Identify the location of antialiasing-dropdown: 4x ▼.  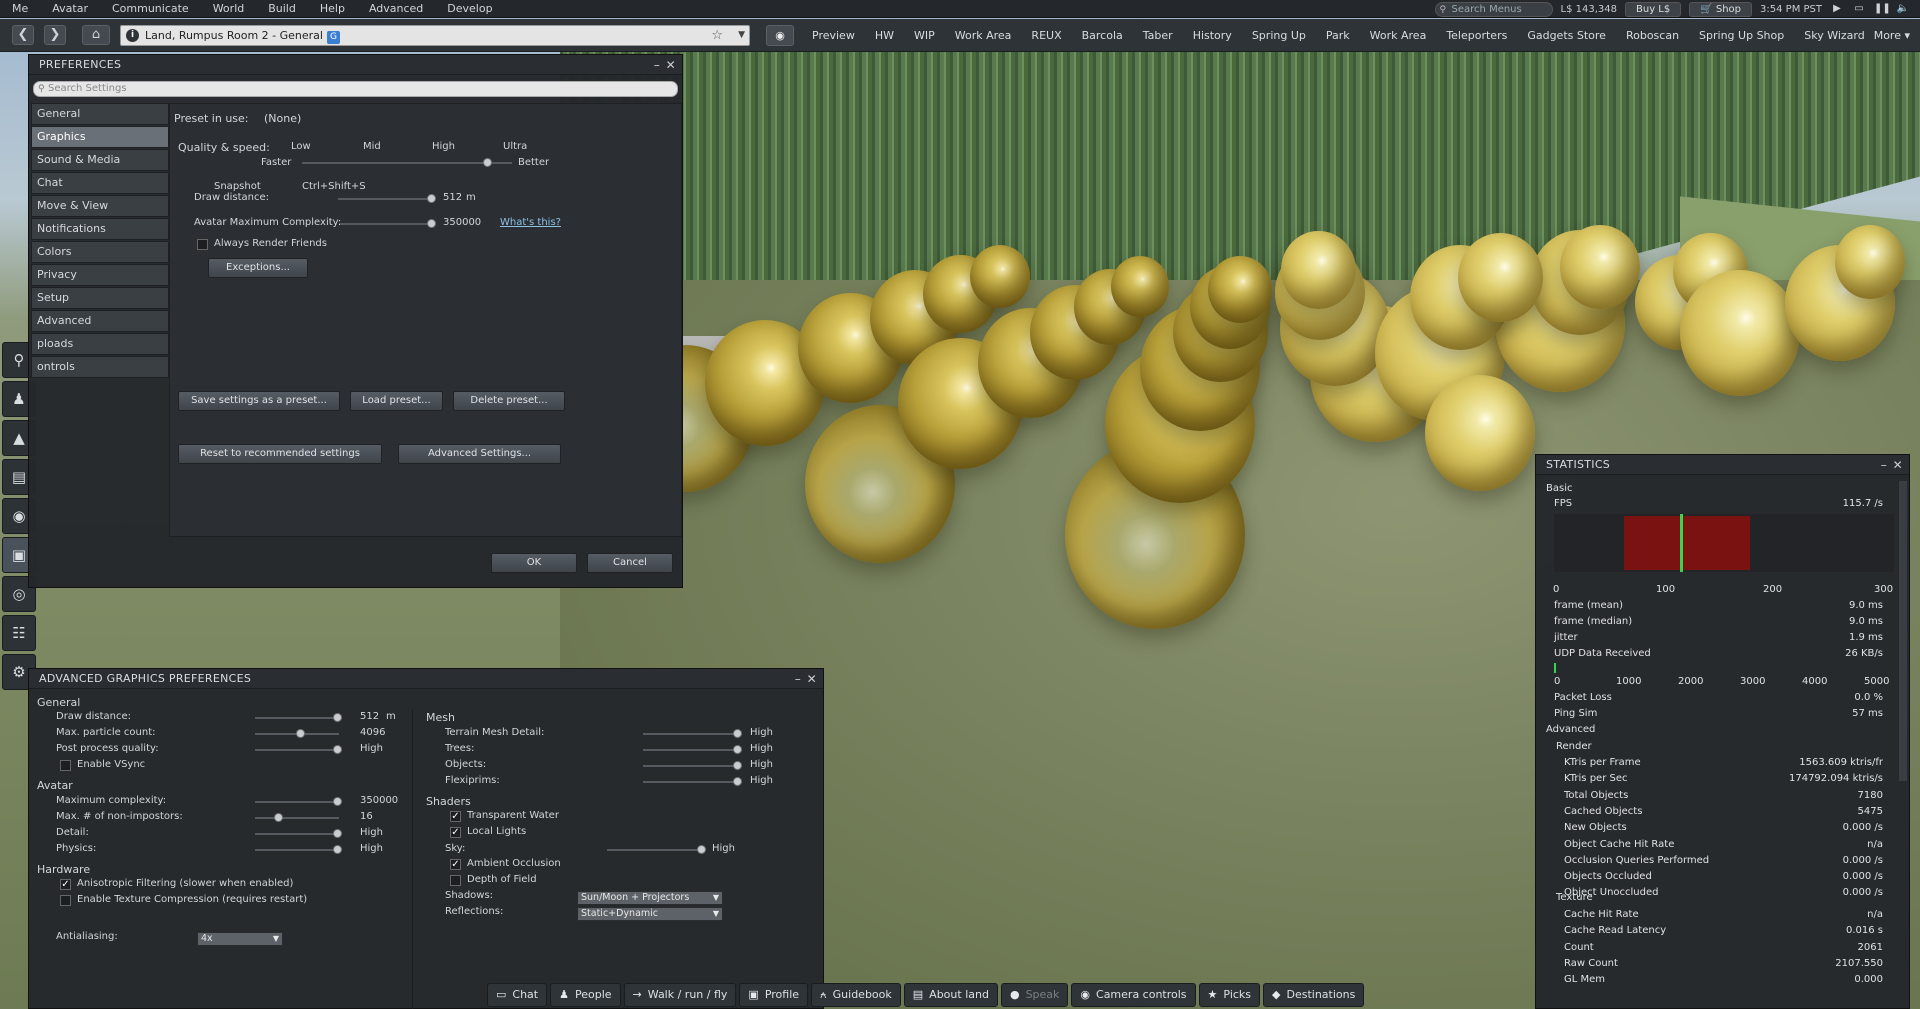
(240, 939).